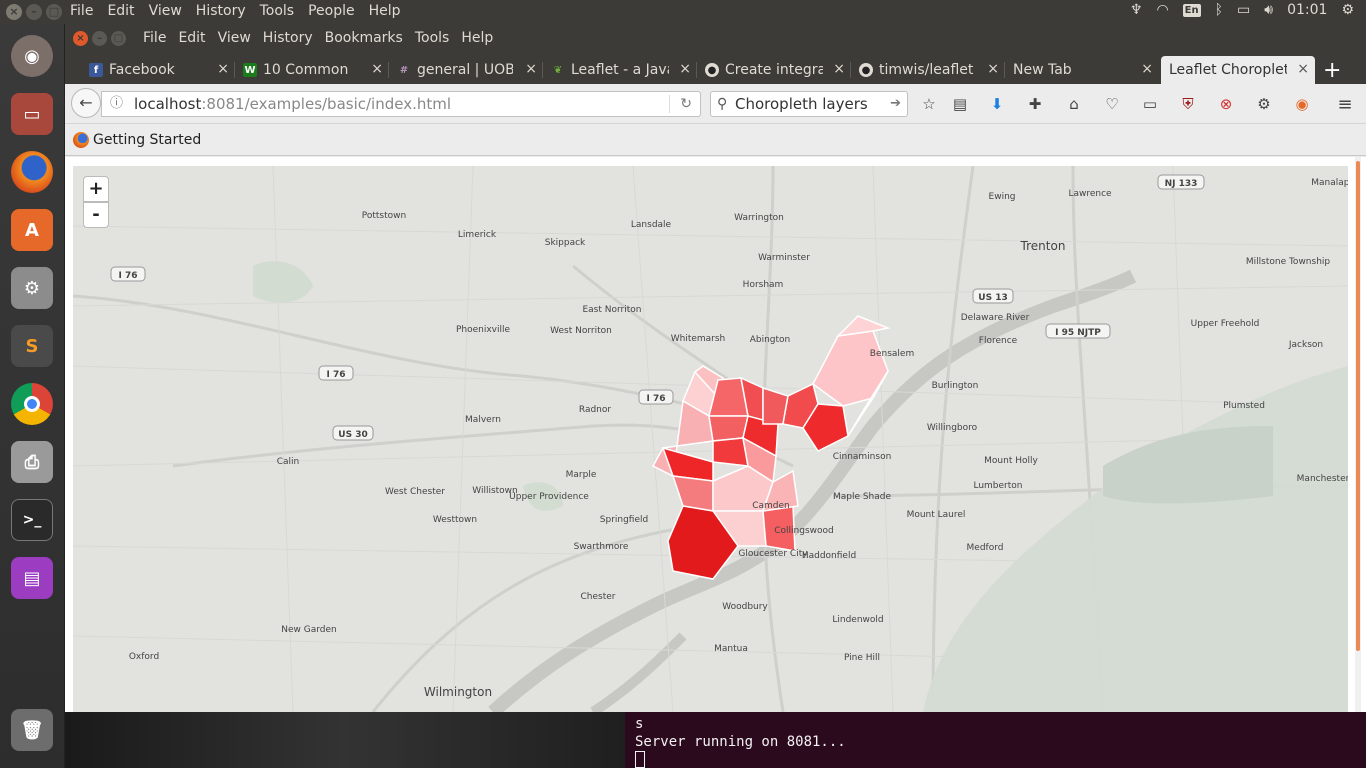 The image size is (1366, 768). What do you see at coordinates (32, 346) in the screenshot?
I see `launcher-sublime: S` at bounding box center [32, 346].